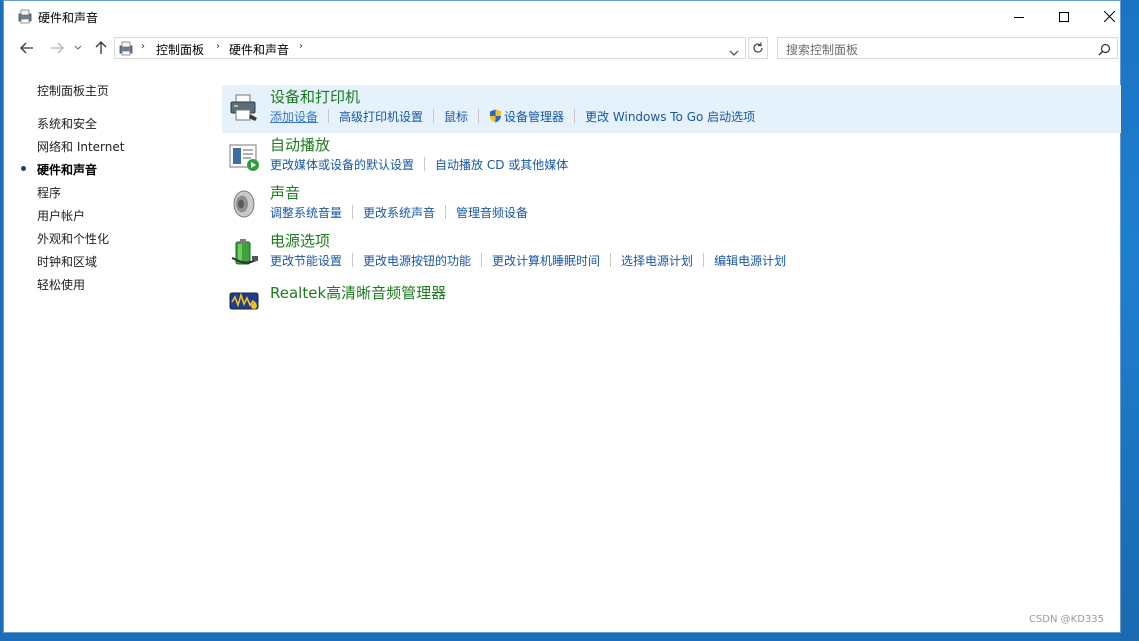 Image resolution: width=1139 pixels, height=641 pixels. Describe the element at coordinates (68, 18) in the screenshot. I see `window-title: 硬件和声音` at that location.